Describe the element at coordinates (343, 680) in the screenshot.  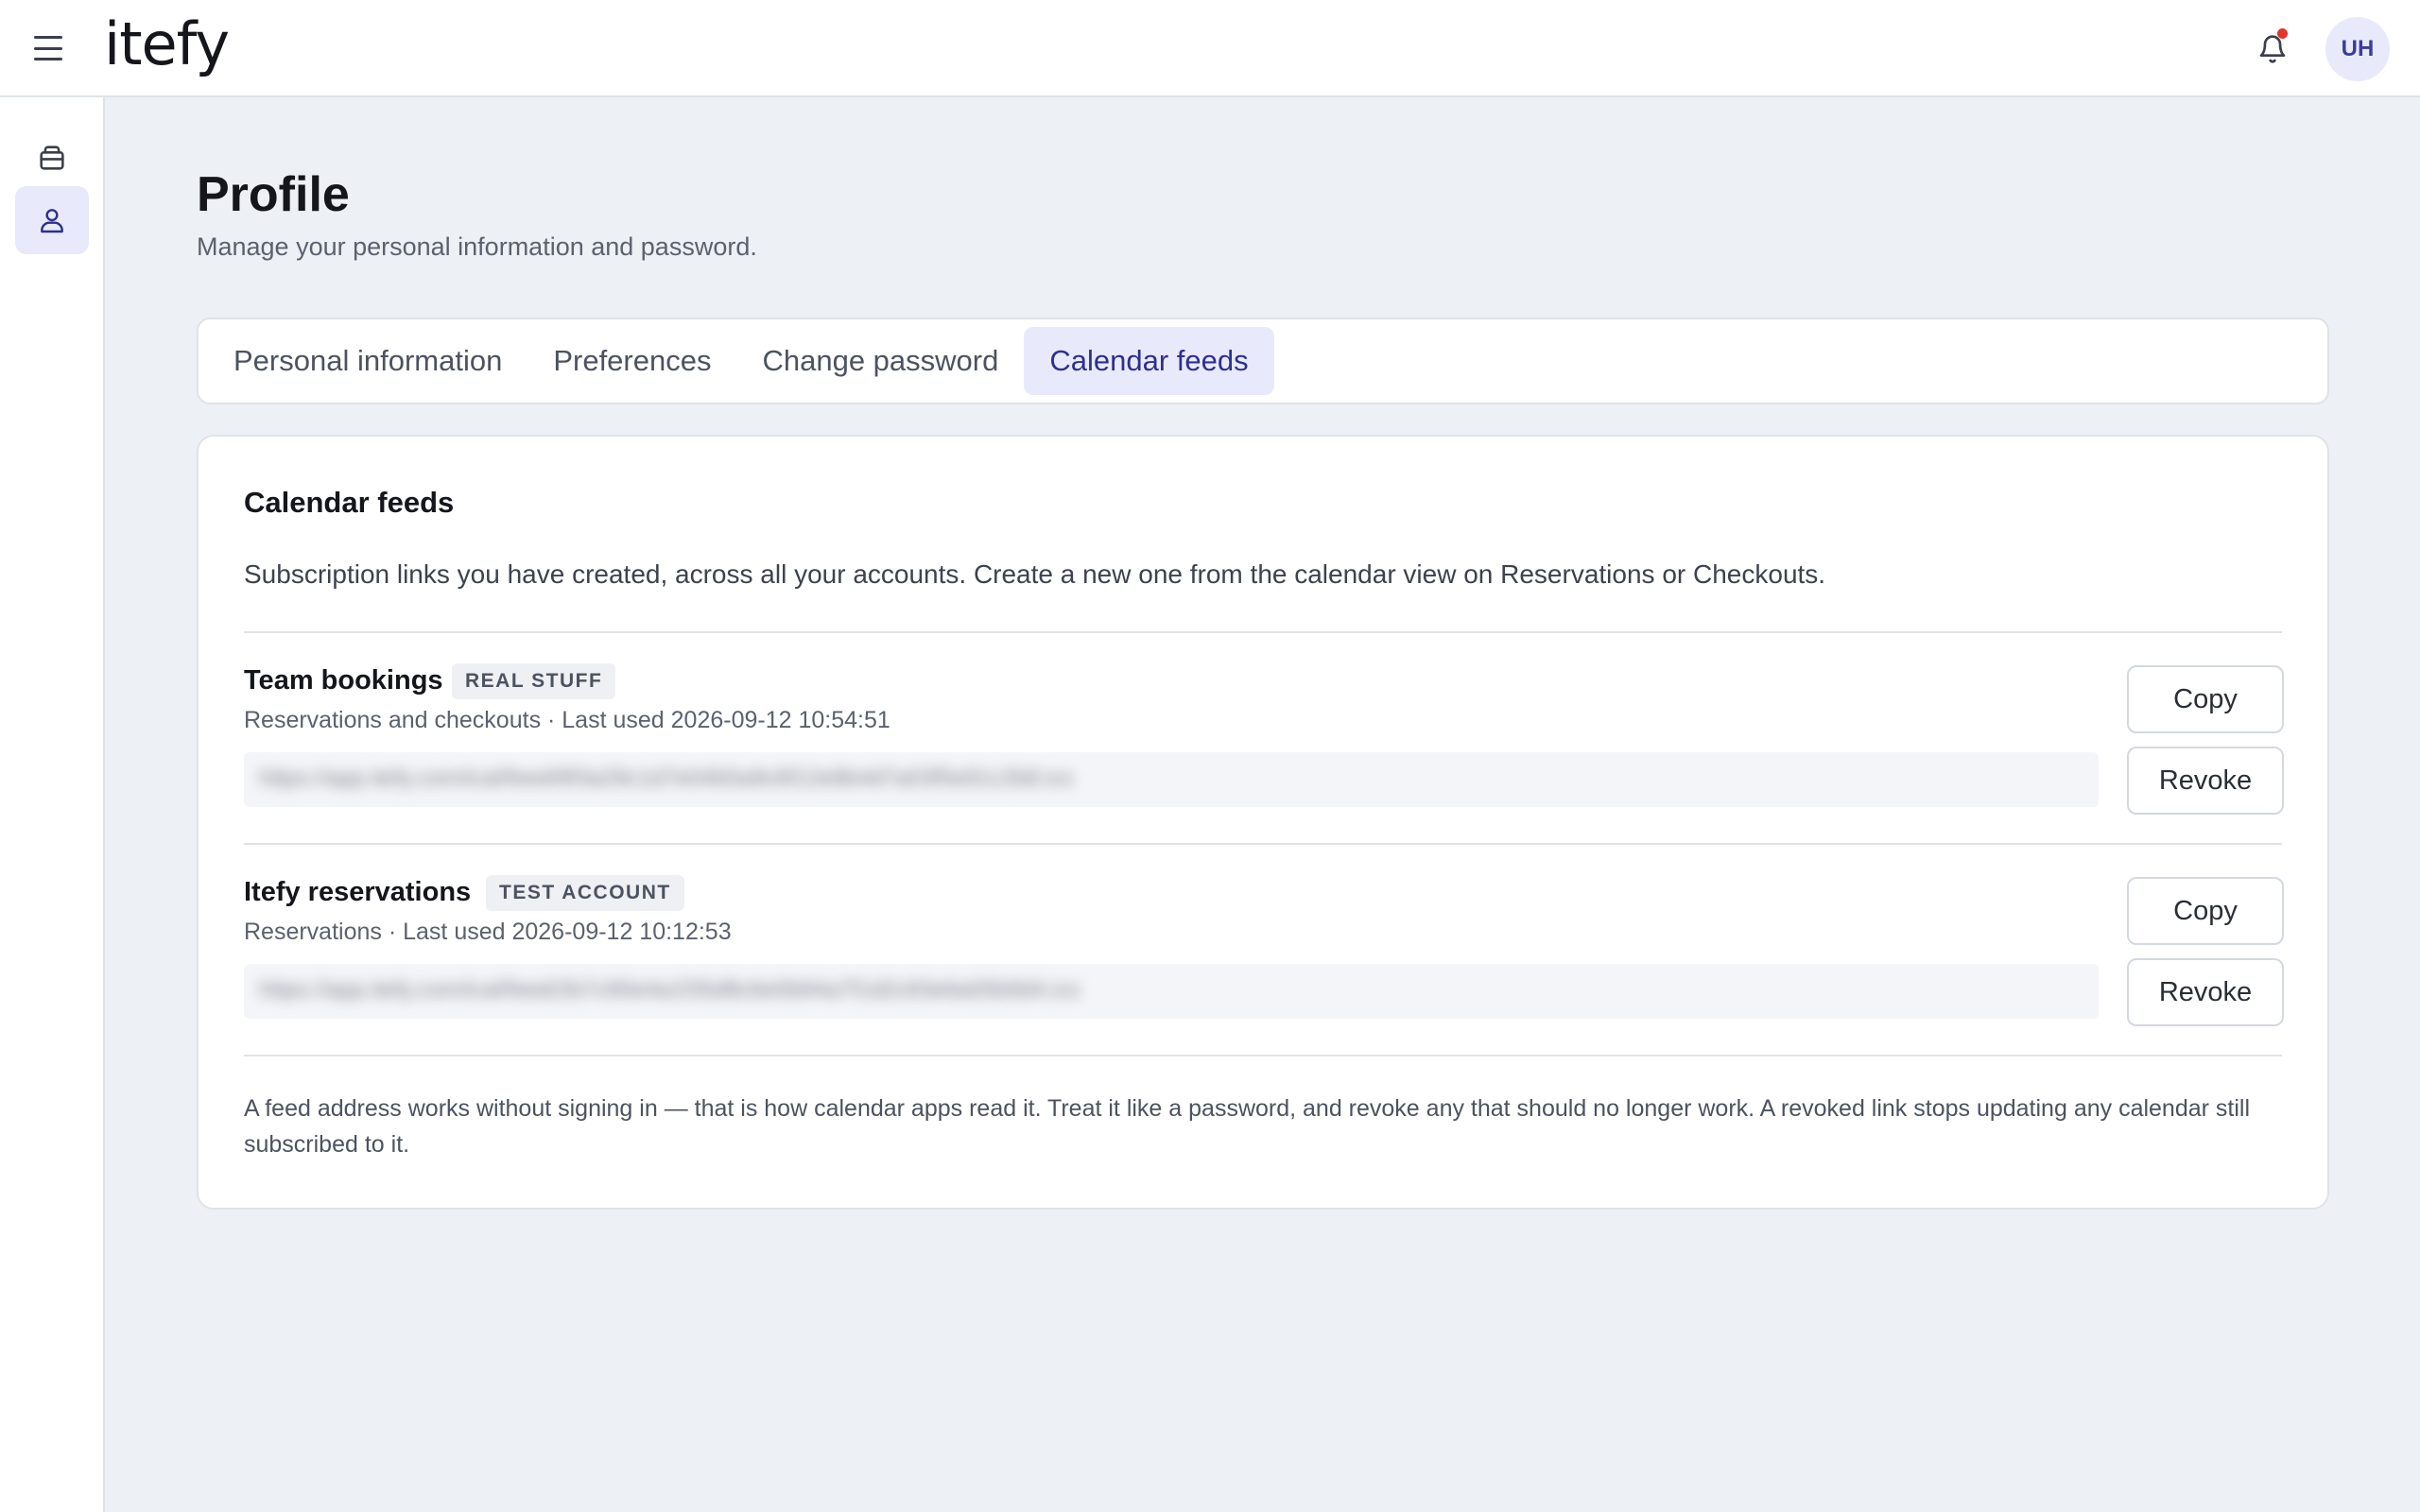
I see `feed-name: Team bookings` at that location.